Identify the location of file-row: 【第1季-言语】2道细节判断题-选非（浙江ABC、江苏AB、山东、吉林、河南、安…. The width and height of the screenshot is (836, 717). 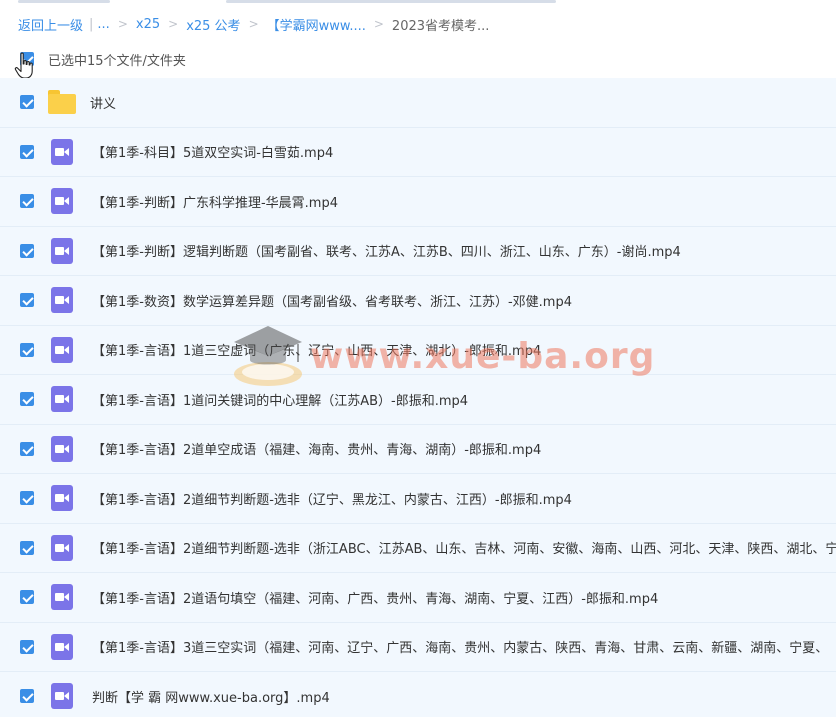
(418, 548).